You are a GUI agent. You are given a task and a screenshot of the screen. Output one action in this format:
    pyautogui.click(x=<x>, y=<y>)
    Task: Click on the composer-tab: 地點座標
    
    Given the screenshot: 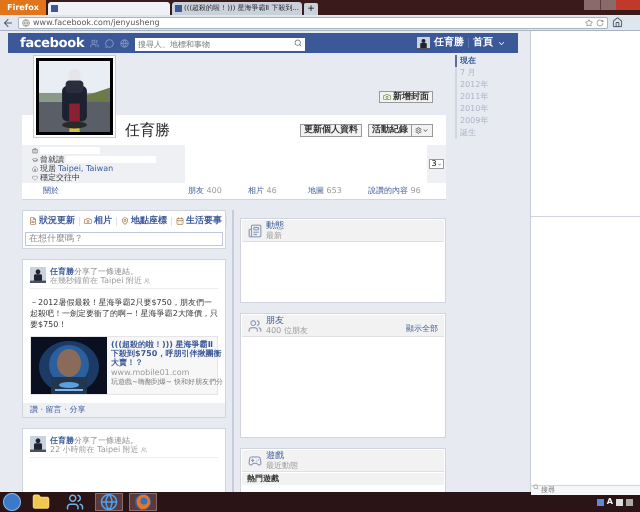 What is the action you would take?
    pyautogui.click(x=144, y=221)
    